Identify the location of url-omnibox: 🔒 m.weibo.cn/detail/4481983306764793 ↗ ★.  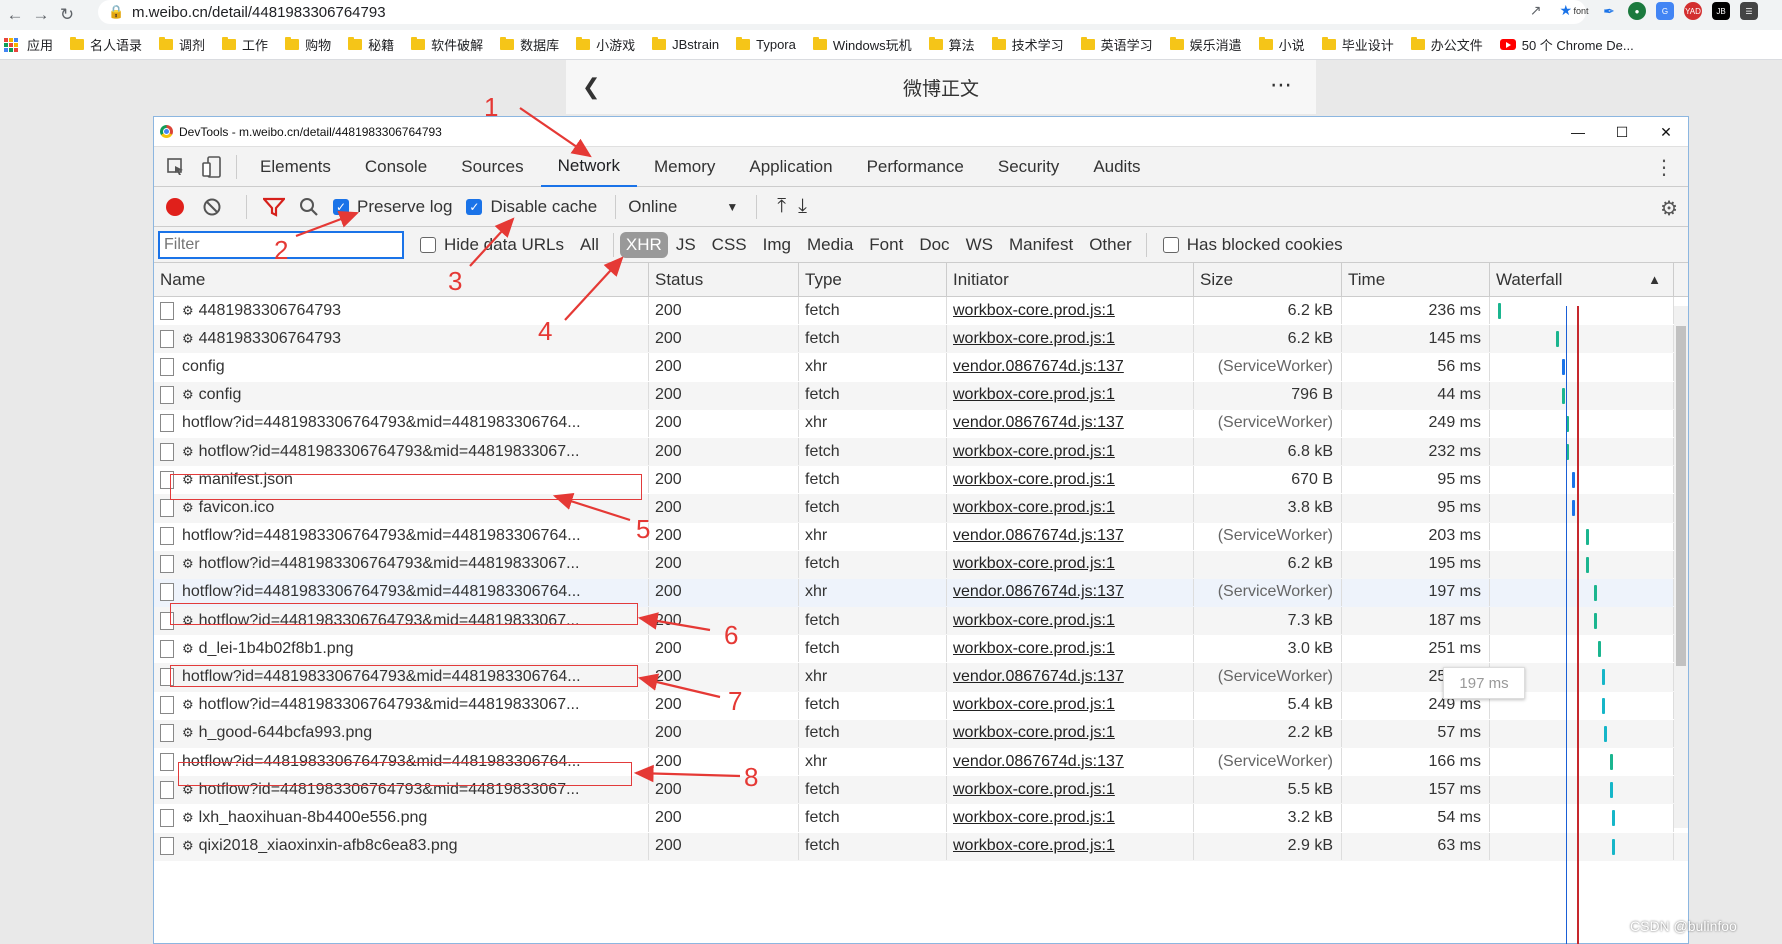
(842, 12).